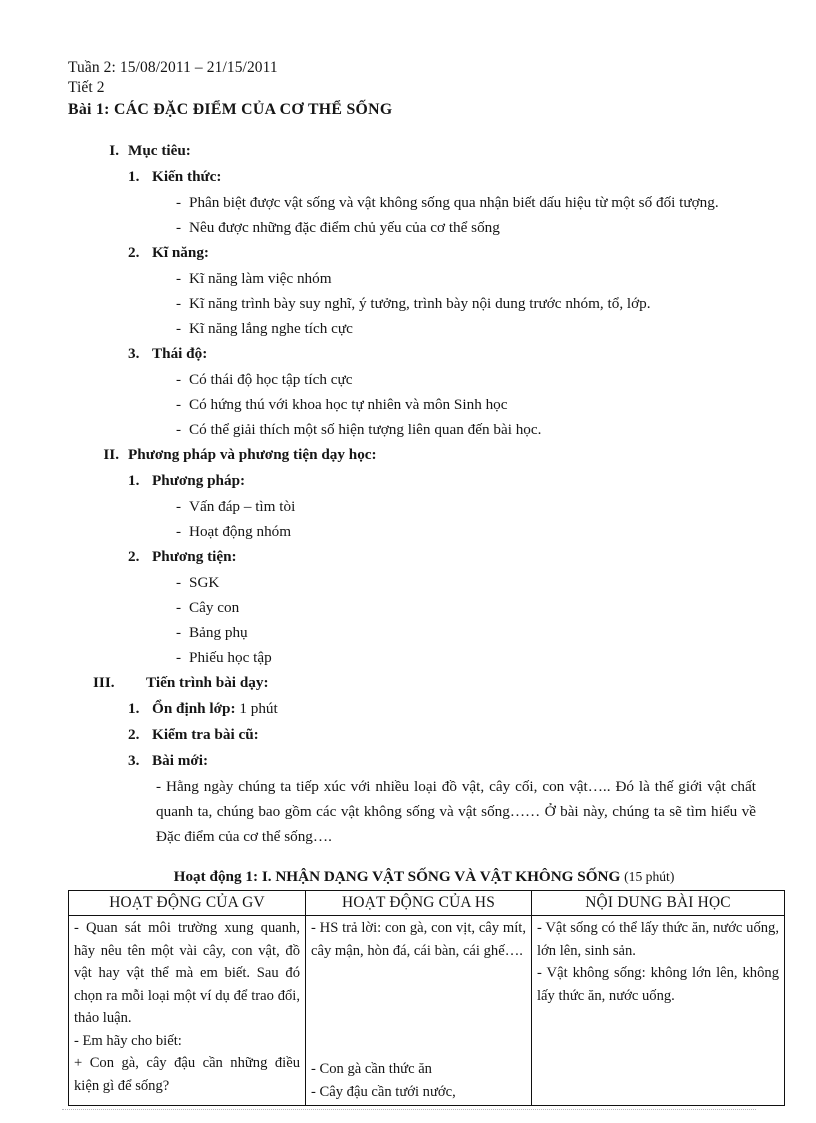 This screenshot has width=816, height=1123. I want to click on footer-divider, so click(409, 1109).